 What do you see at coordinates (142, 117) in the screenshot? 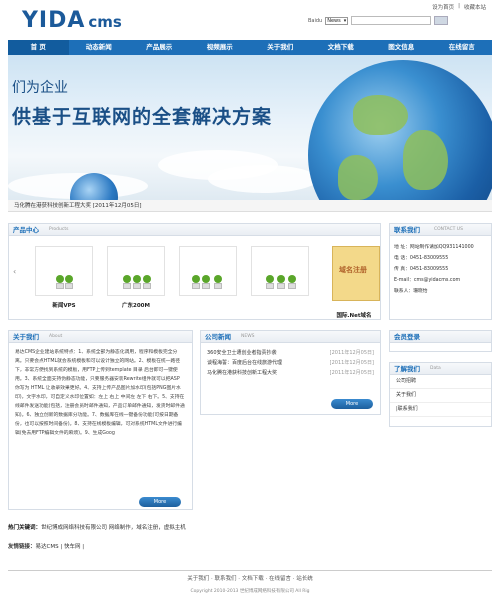
I see `banner-headline-2: 供基于互联网的全套解决方案` at bounding box center [142, 117].